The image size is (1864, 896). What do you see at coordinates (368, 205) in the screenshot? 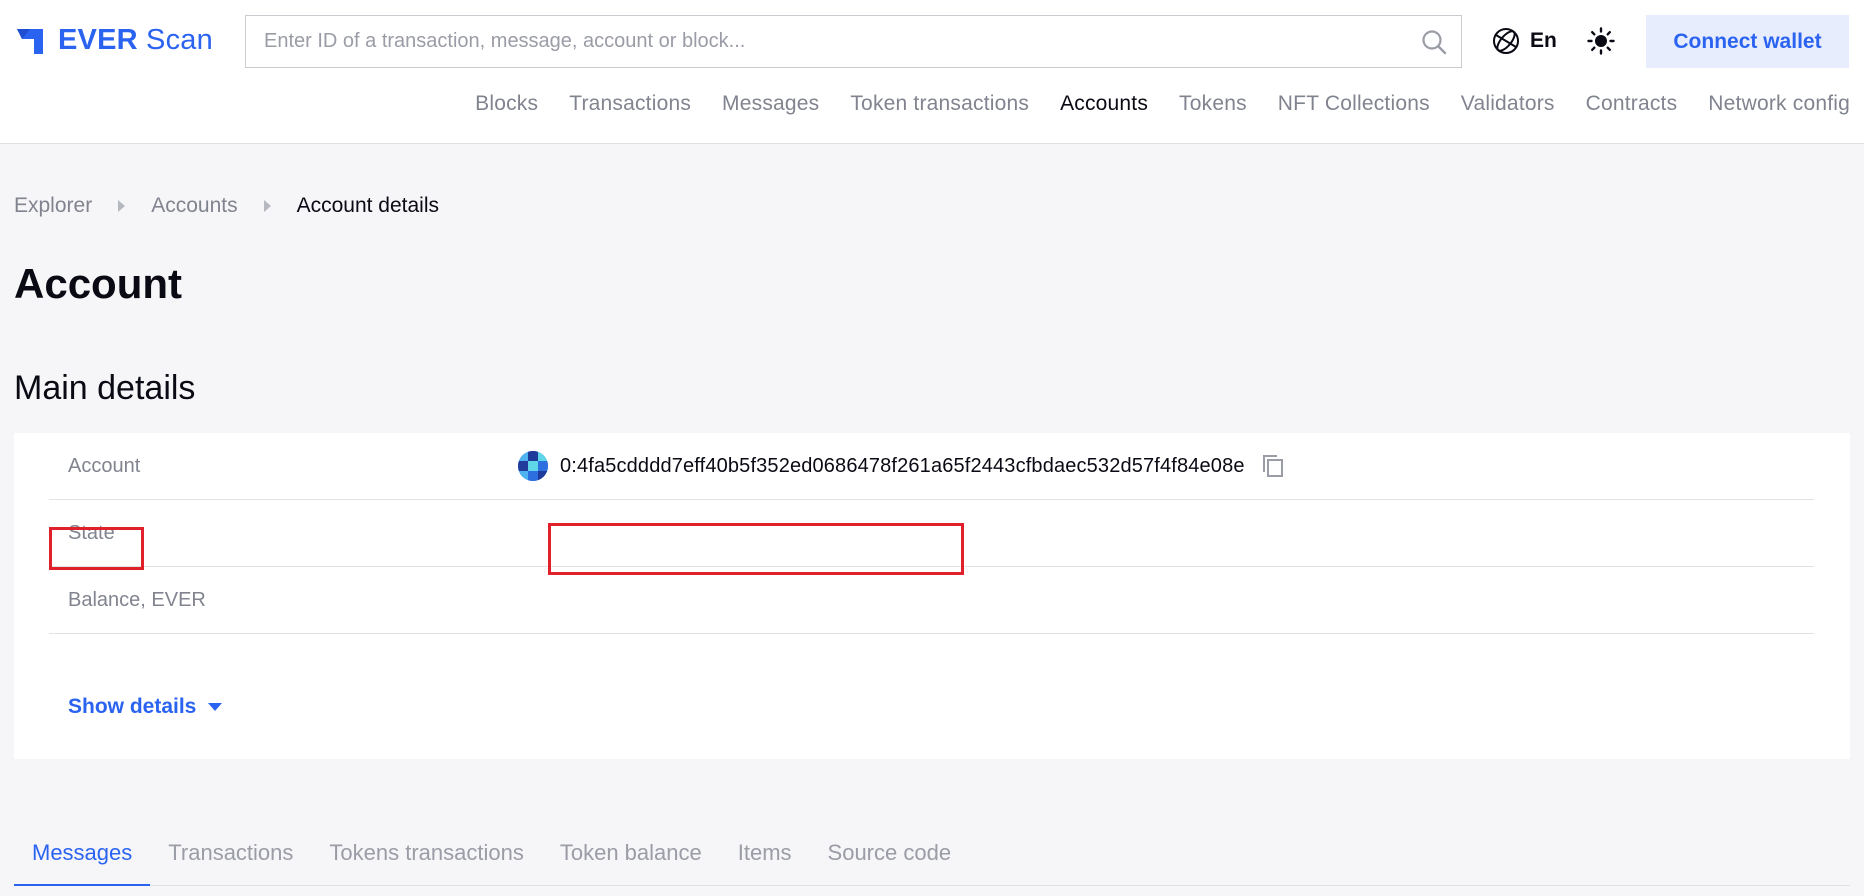
I see `breadcrumb-account-details: Account details` at bounding box center [368, 205].